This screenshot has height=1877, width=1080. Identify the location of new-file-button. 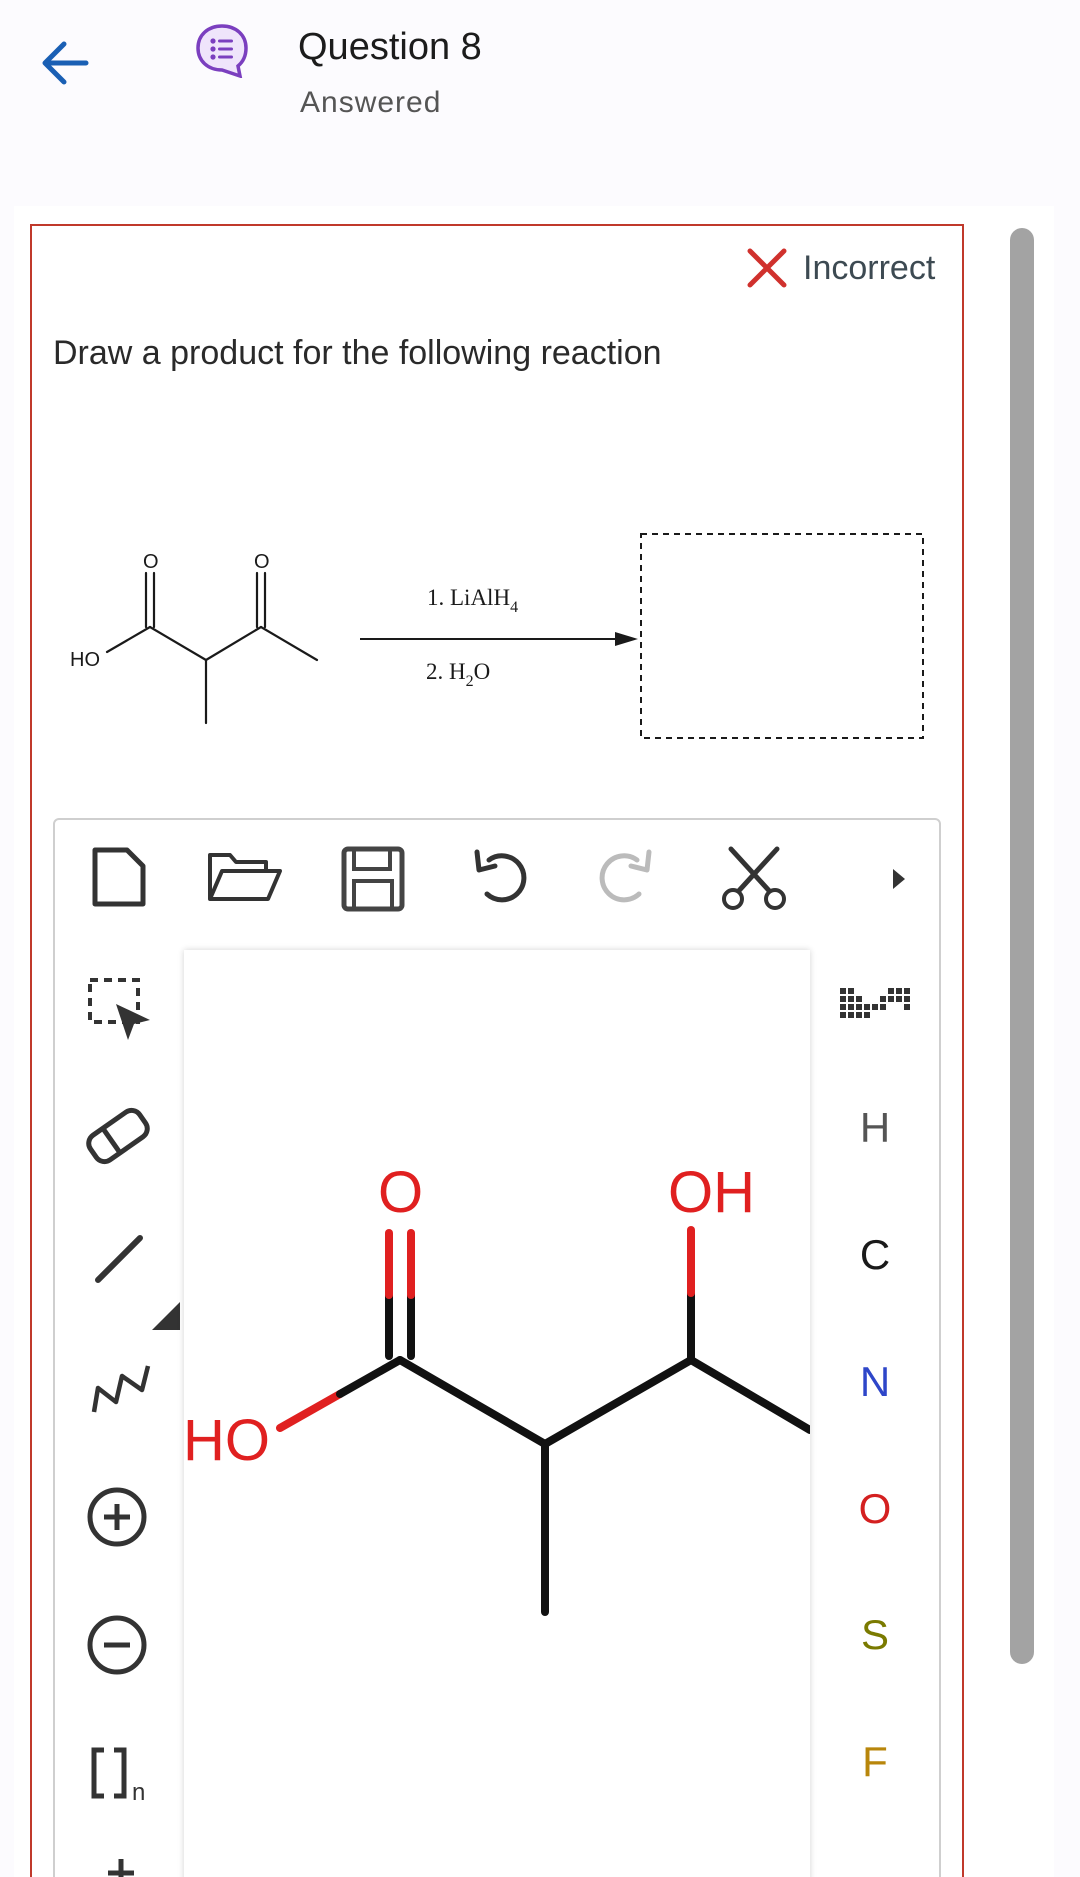
(119, 877).